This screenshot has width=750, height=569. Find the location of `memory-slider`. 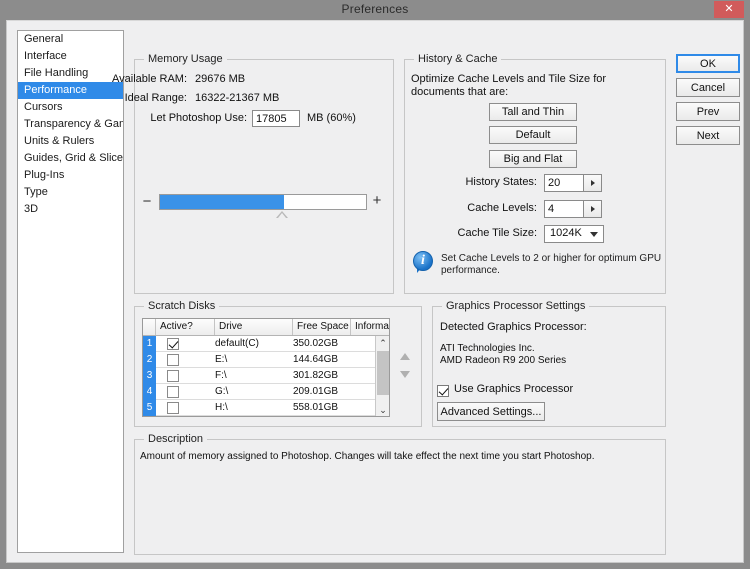

memory-slider is located at coordinates (263, 202).